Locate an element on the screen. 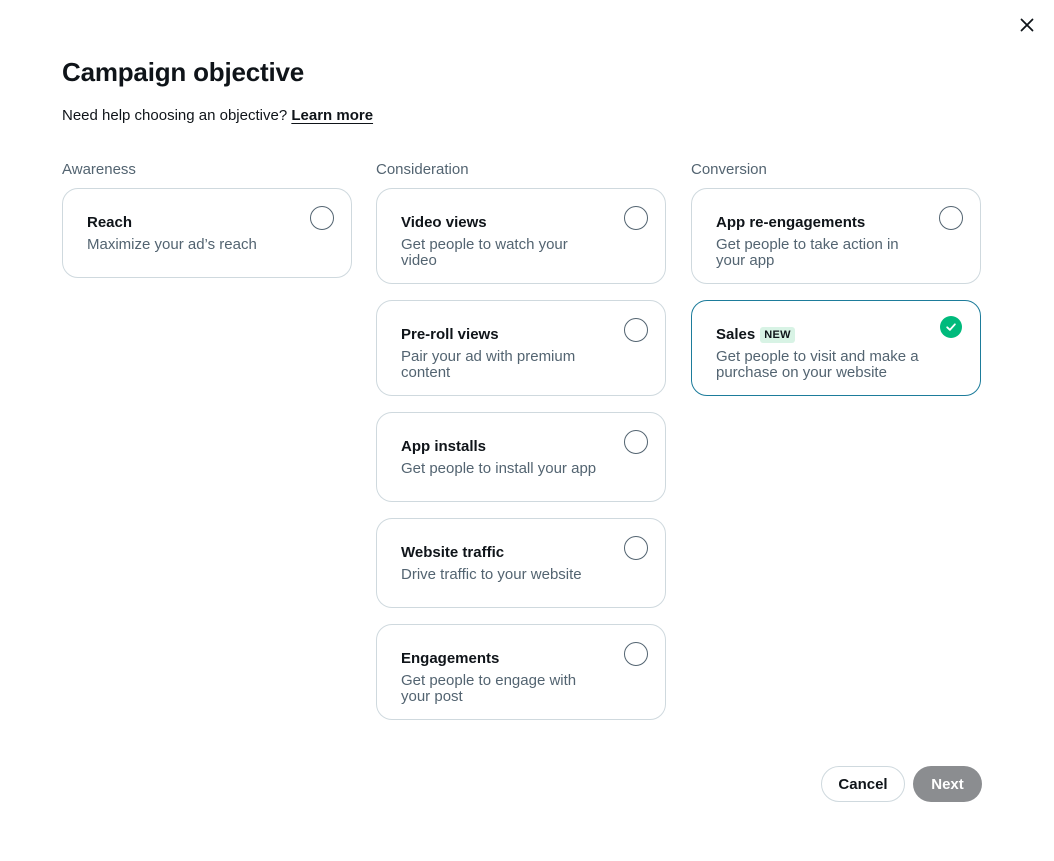 This screenshot has width=1054, height=861. radio-engagements is located at coordinates (636, 654).